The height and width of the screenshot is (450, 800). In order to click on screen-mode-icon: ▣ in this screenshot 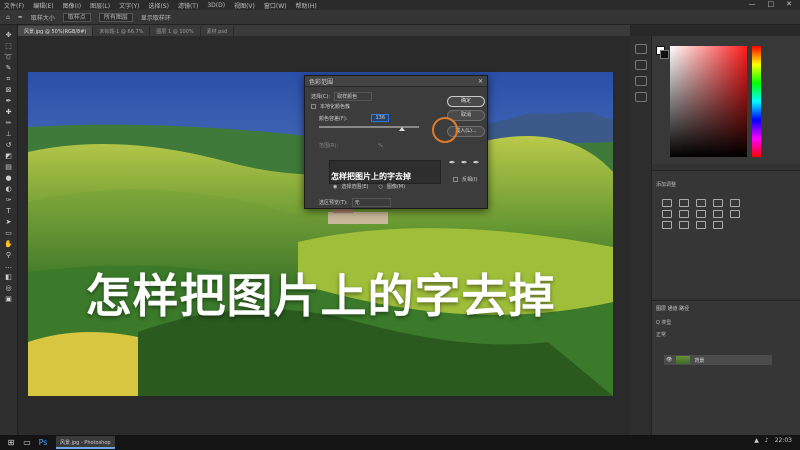, I will do `click(9, 299)`.